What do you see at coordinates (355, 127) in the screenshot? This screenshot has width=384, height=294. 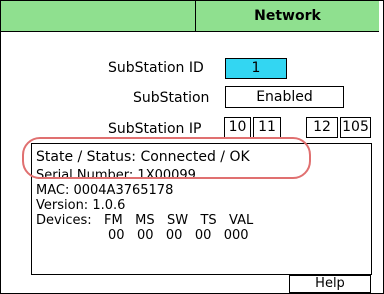 I see `ip-octet-4: 105` at bounding box center [355, 127].